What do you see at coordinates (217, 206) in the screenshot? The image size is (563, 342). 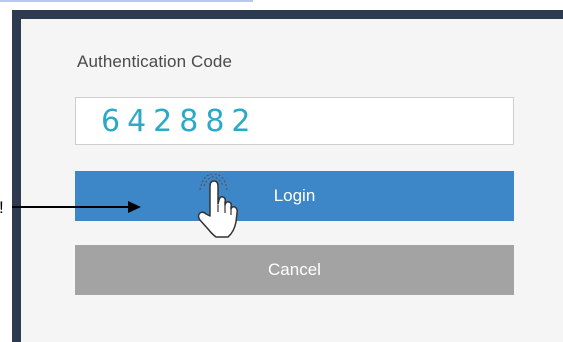 I see `hand-pointer-icon` at bounding box center [217, 206].